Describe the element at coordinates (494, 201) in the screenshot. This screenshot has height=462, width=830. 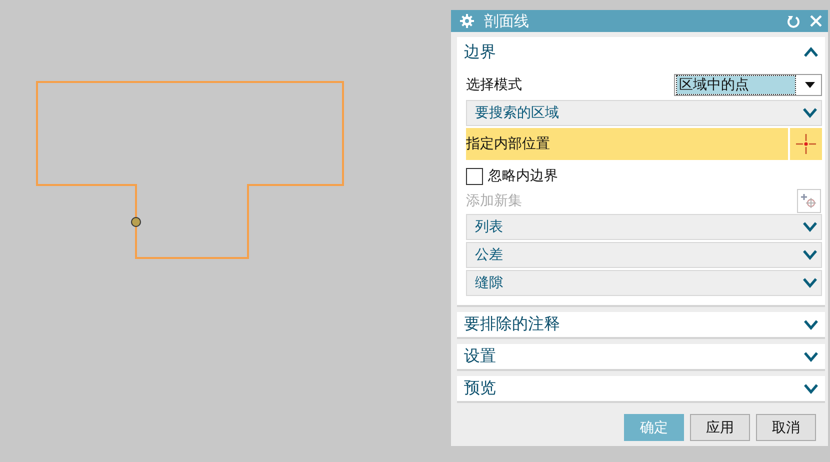
I see `add-set-label: 添加新集` at that location.